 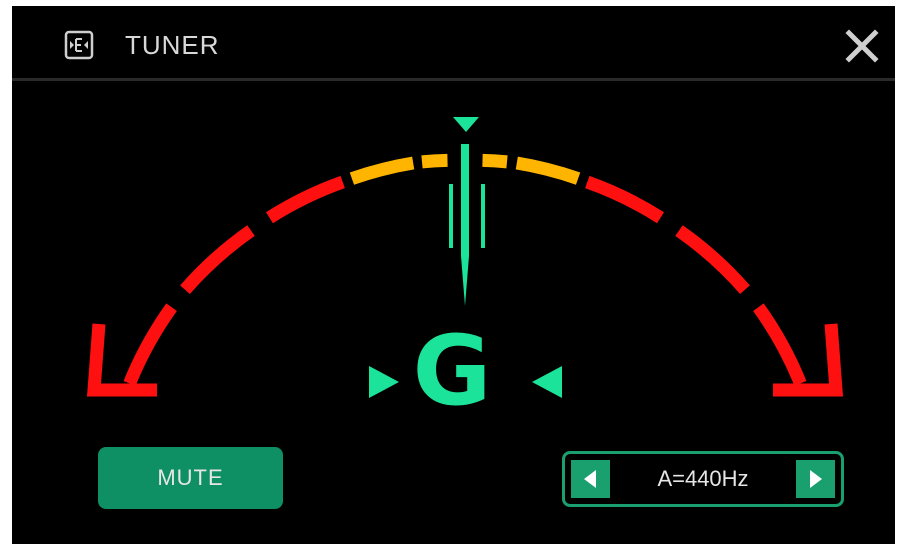 I want to click on sharp-arrow-icon, so click(x=547, y=382).